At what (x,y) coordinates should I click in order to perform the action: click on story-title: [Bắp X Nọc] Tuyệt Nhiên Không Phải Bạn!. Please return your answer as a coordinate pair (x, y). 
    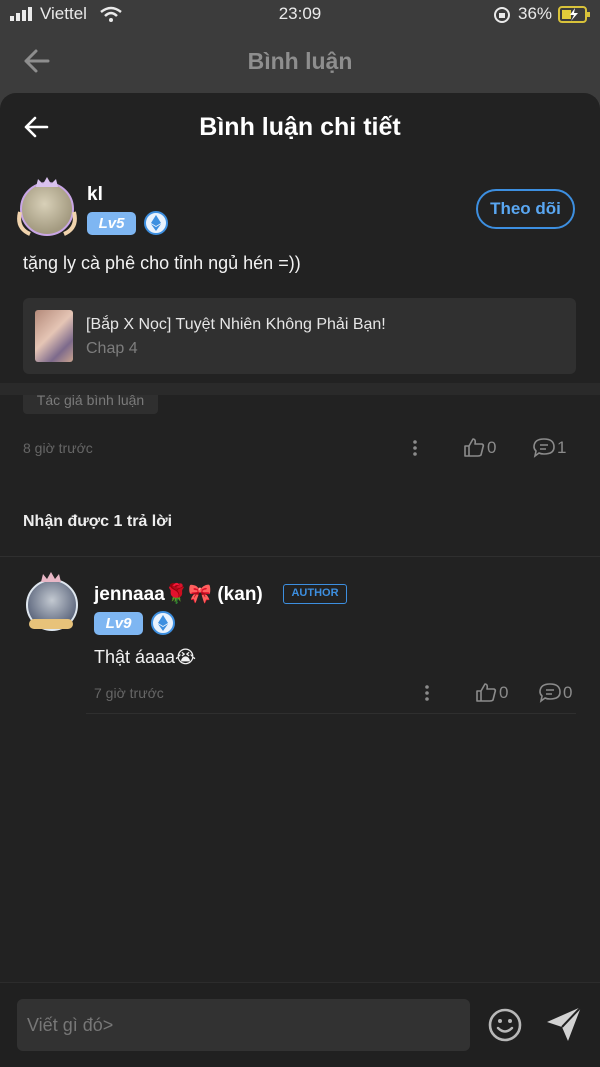
    Looking at the image, I should click on (236, 324).